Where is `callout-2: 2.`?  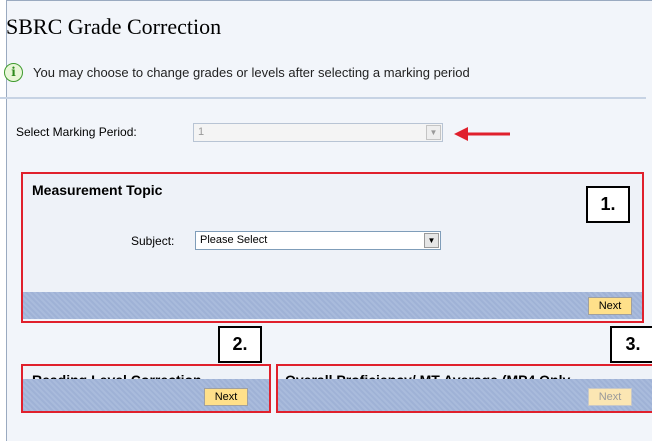
callout-2: 2. is located at coordinates (240, 344).